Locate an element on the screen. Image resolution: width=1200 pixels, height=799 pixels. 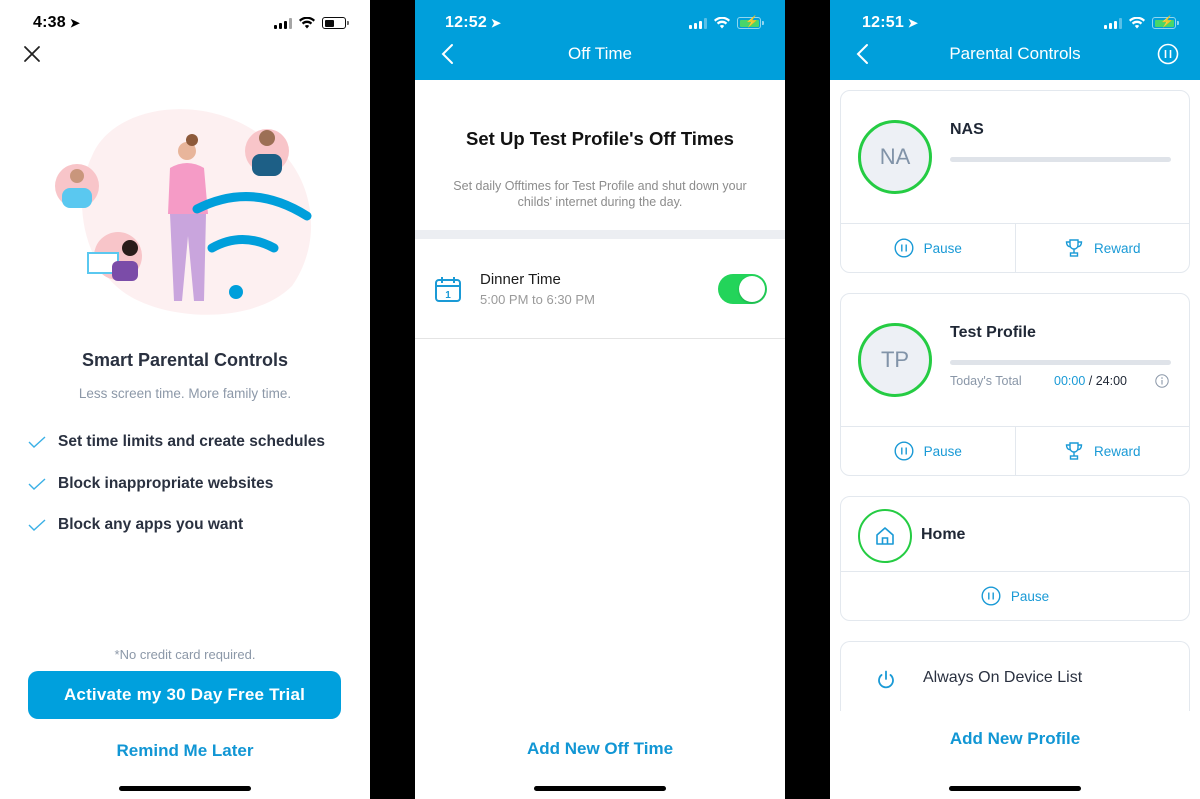
page-heading: Set Up Test Profile's Off Times is located at coordinates (600, 138).